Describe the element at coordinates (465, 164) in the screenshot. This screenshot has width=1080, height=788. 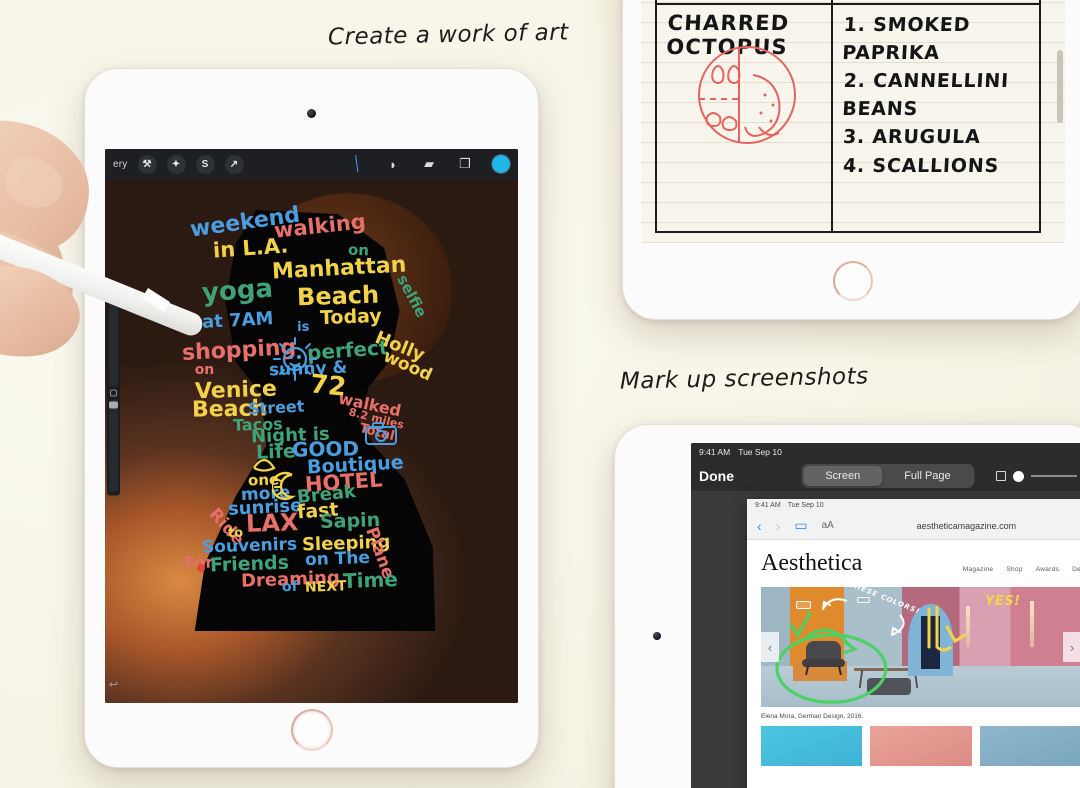
I see `layers-icon: ❐` at that location.